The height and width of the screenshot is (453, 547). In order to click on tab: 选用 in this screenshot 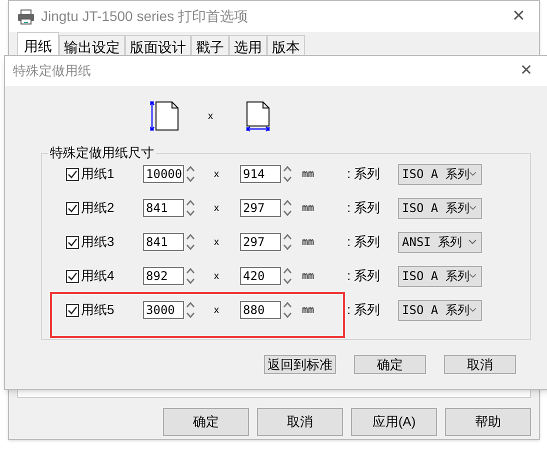, I will do `click(248, 45)`.